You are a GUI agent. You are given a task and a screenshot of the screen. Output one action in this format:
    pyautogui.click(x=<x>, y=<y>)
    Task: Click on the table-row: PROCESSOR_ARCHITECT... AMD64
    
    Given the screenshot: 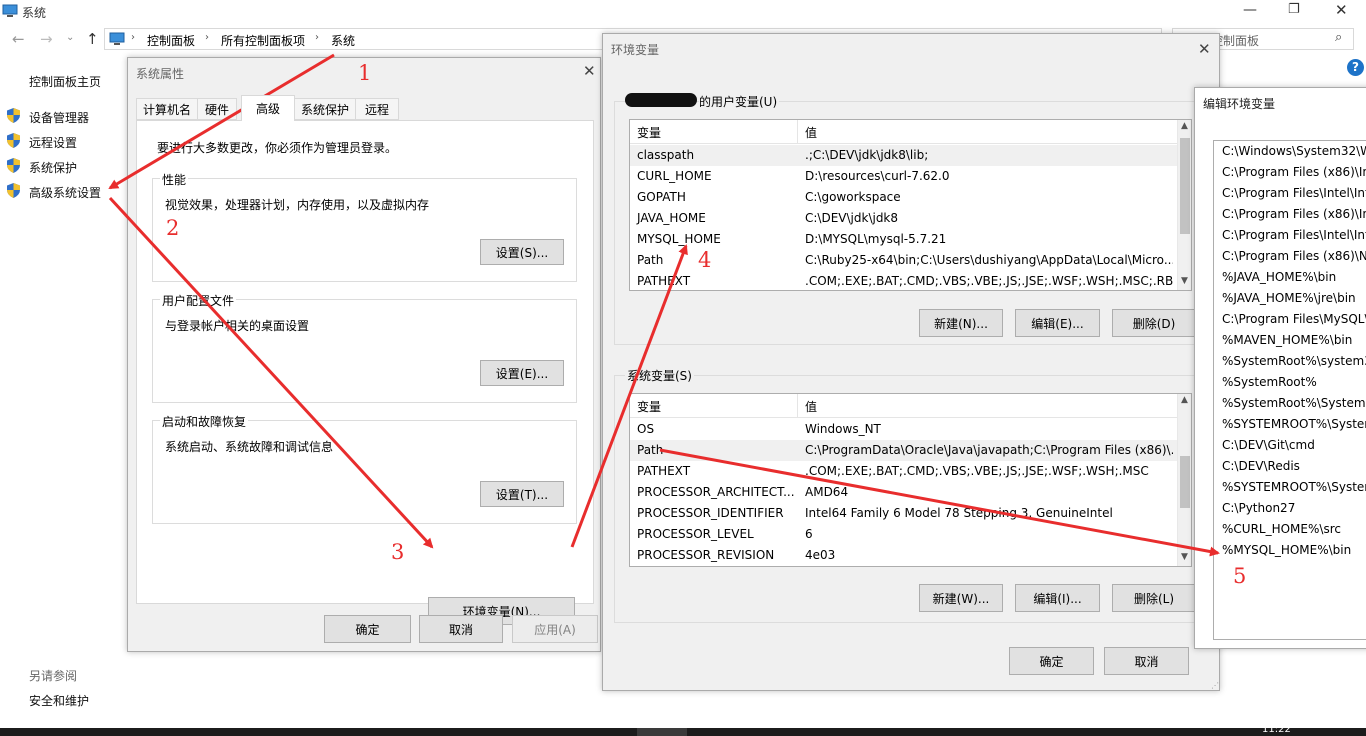 What is the action you would take?
    pyautogui.click(x=910, y=492)
    